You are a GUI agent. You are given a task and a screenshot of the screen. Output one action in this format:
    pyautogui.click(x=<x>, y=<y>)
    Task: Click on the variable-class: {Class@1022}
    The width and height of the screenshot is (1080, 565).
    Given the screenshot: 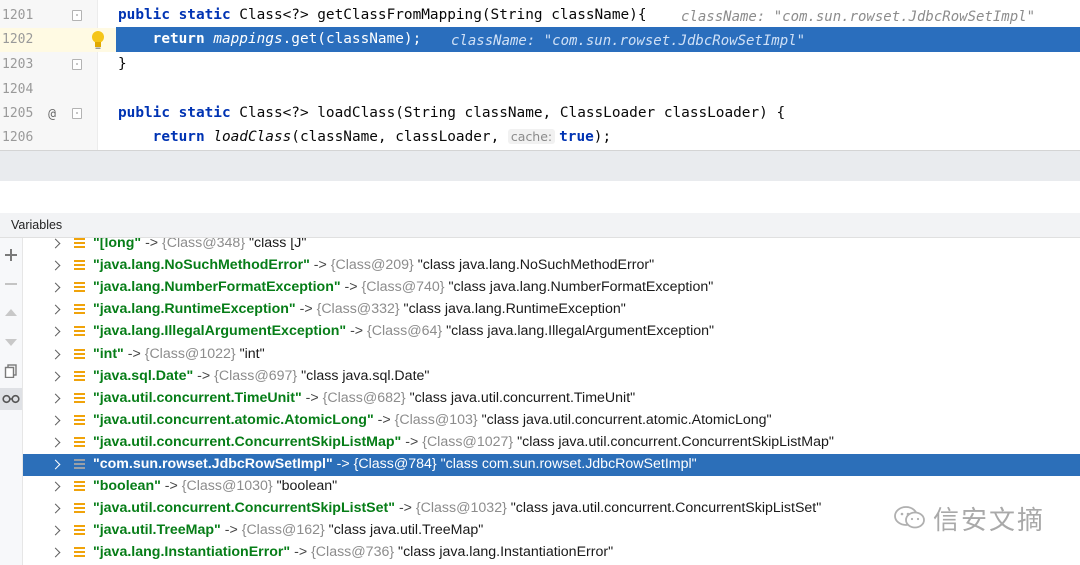 What is the action you would take?
    pyautogui.click(x=190, y=353)
    